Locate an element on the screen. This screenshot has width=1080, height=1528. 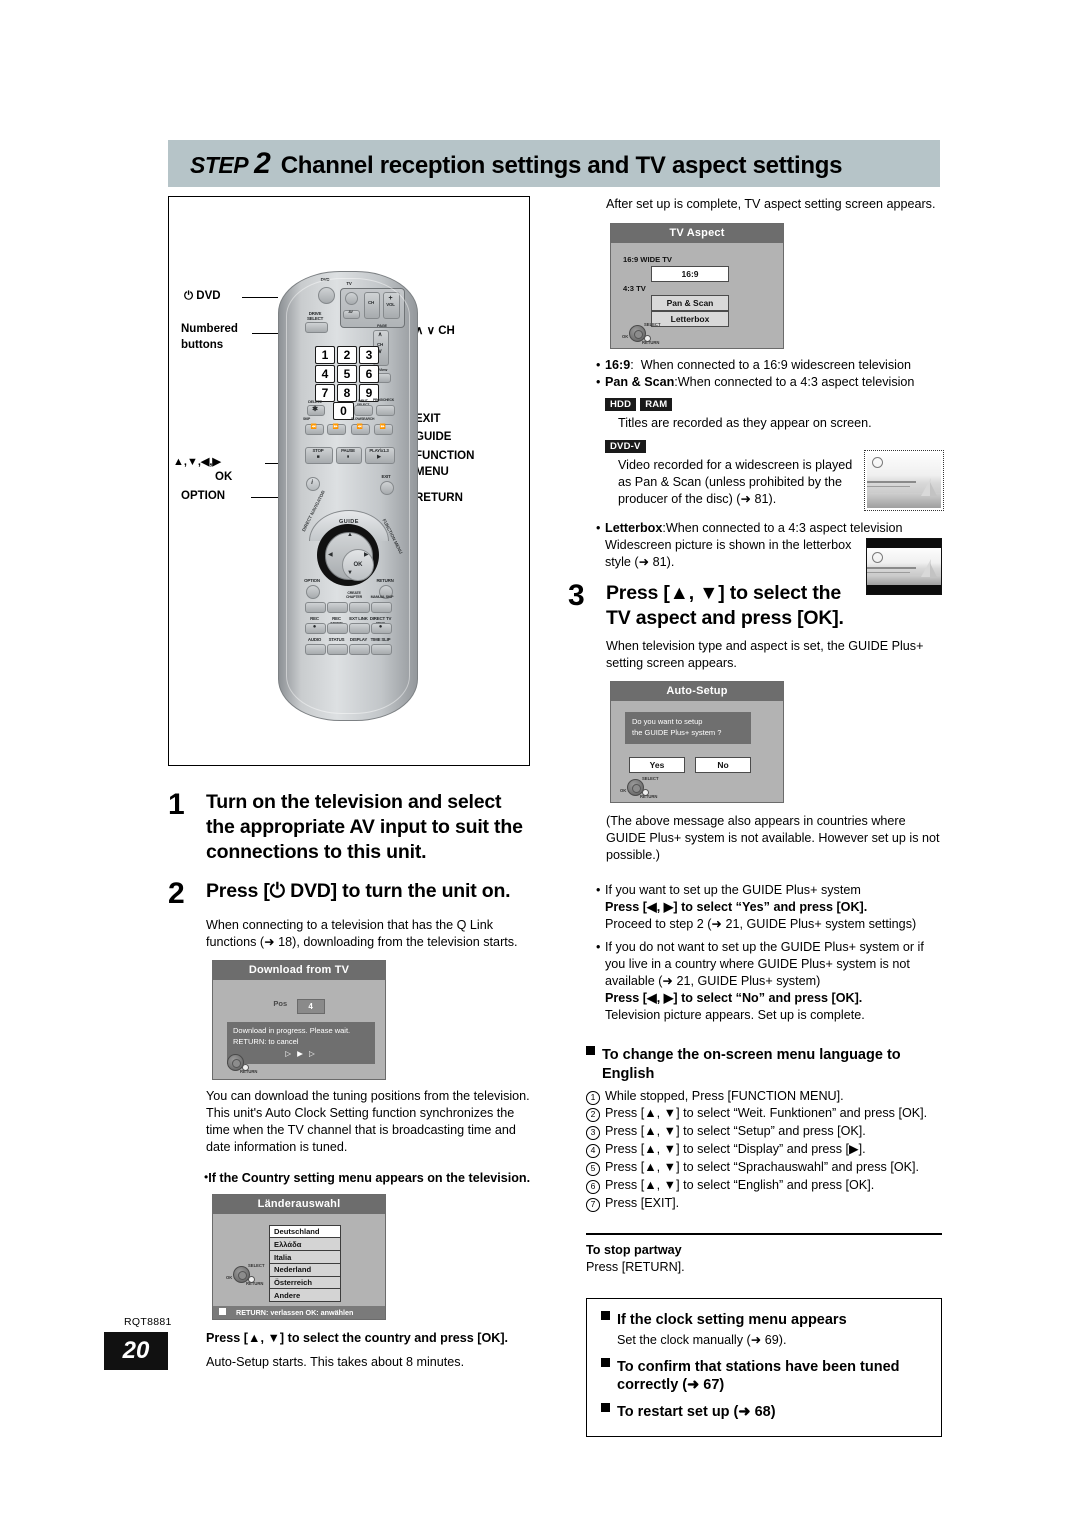
remote-button-row1-a is located at coordinates (315, 607).